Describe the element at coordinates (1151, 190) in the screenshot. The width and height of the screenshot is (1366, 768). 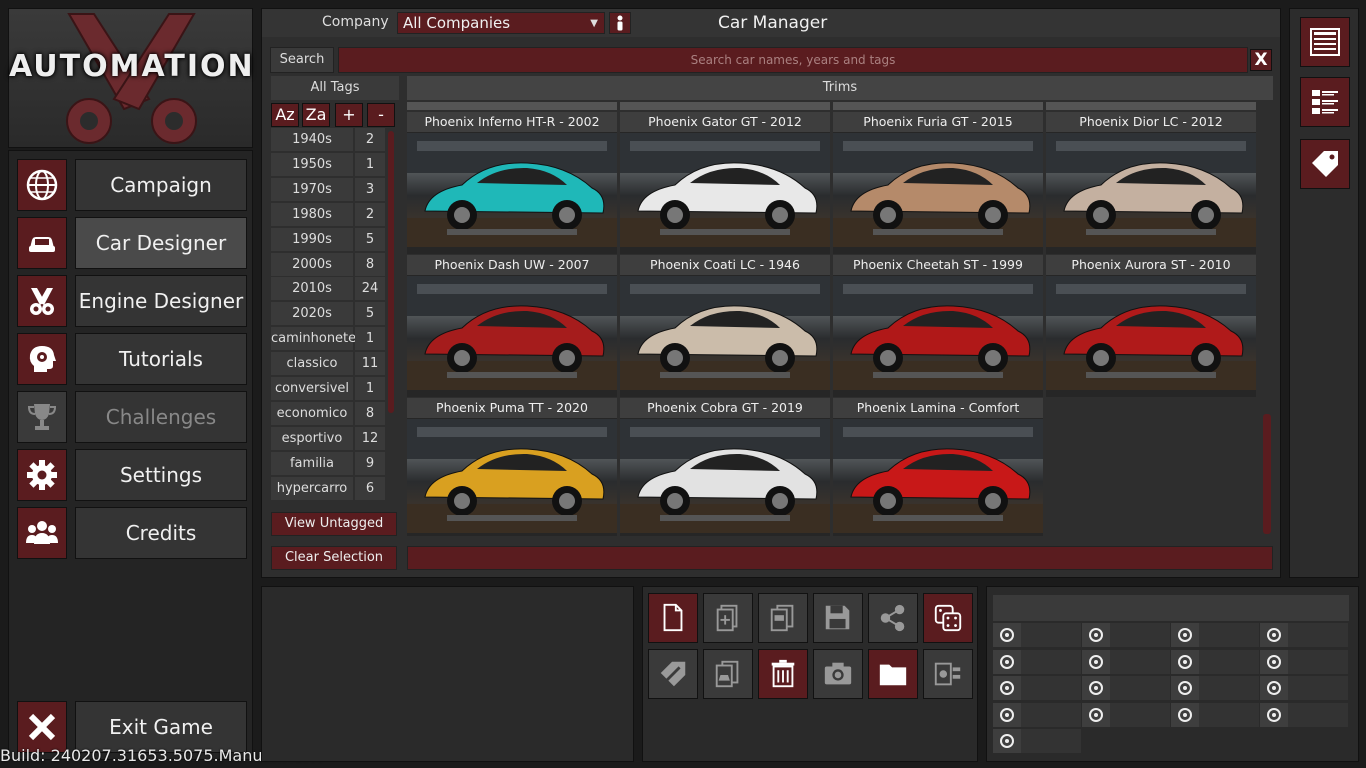
I see `car-thumbnail` at that location.